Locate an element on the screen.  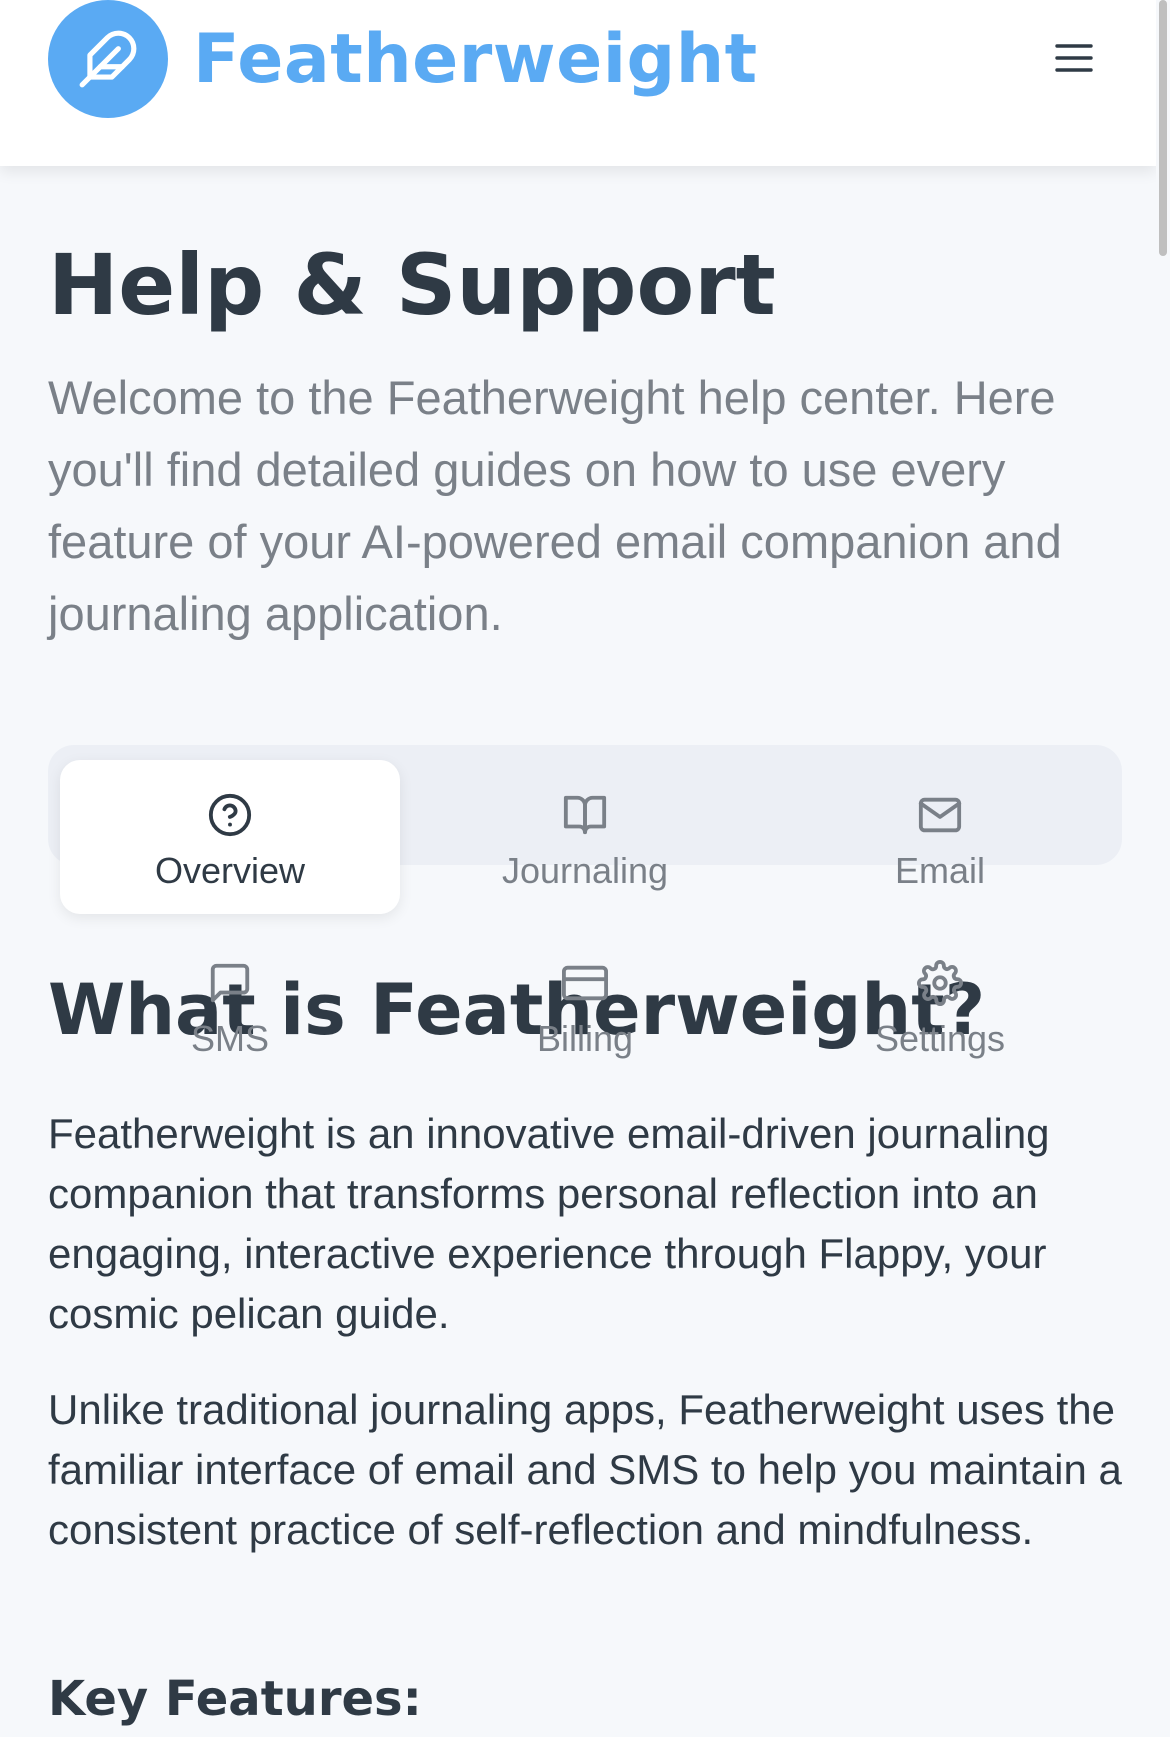
tab-overview: Overview is located at coordinates (230, 837).